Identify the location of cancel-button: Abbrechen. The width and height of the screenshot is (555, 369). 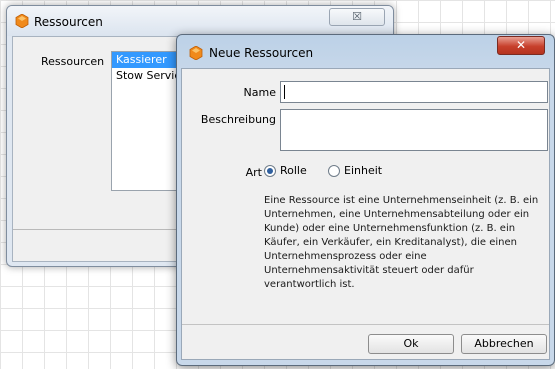
(504, 344).